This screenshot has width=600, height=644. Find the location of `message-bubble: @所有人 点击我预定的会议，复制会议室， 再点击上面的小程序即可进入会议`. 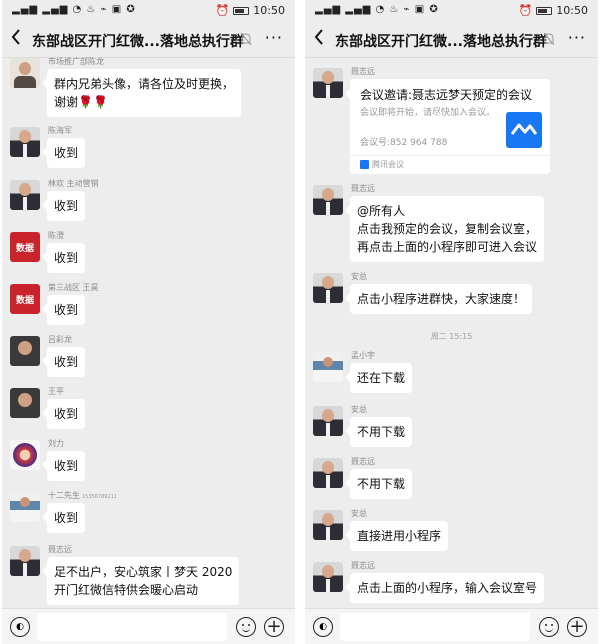

message-bubble: @所有人 点击我预定的会议，复制会议室， 再点击上面的小程序即可进入会议 is located at coordinates (444, 229).